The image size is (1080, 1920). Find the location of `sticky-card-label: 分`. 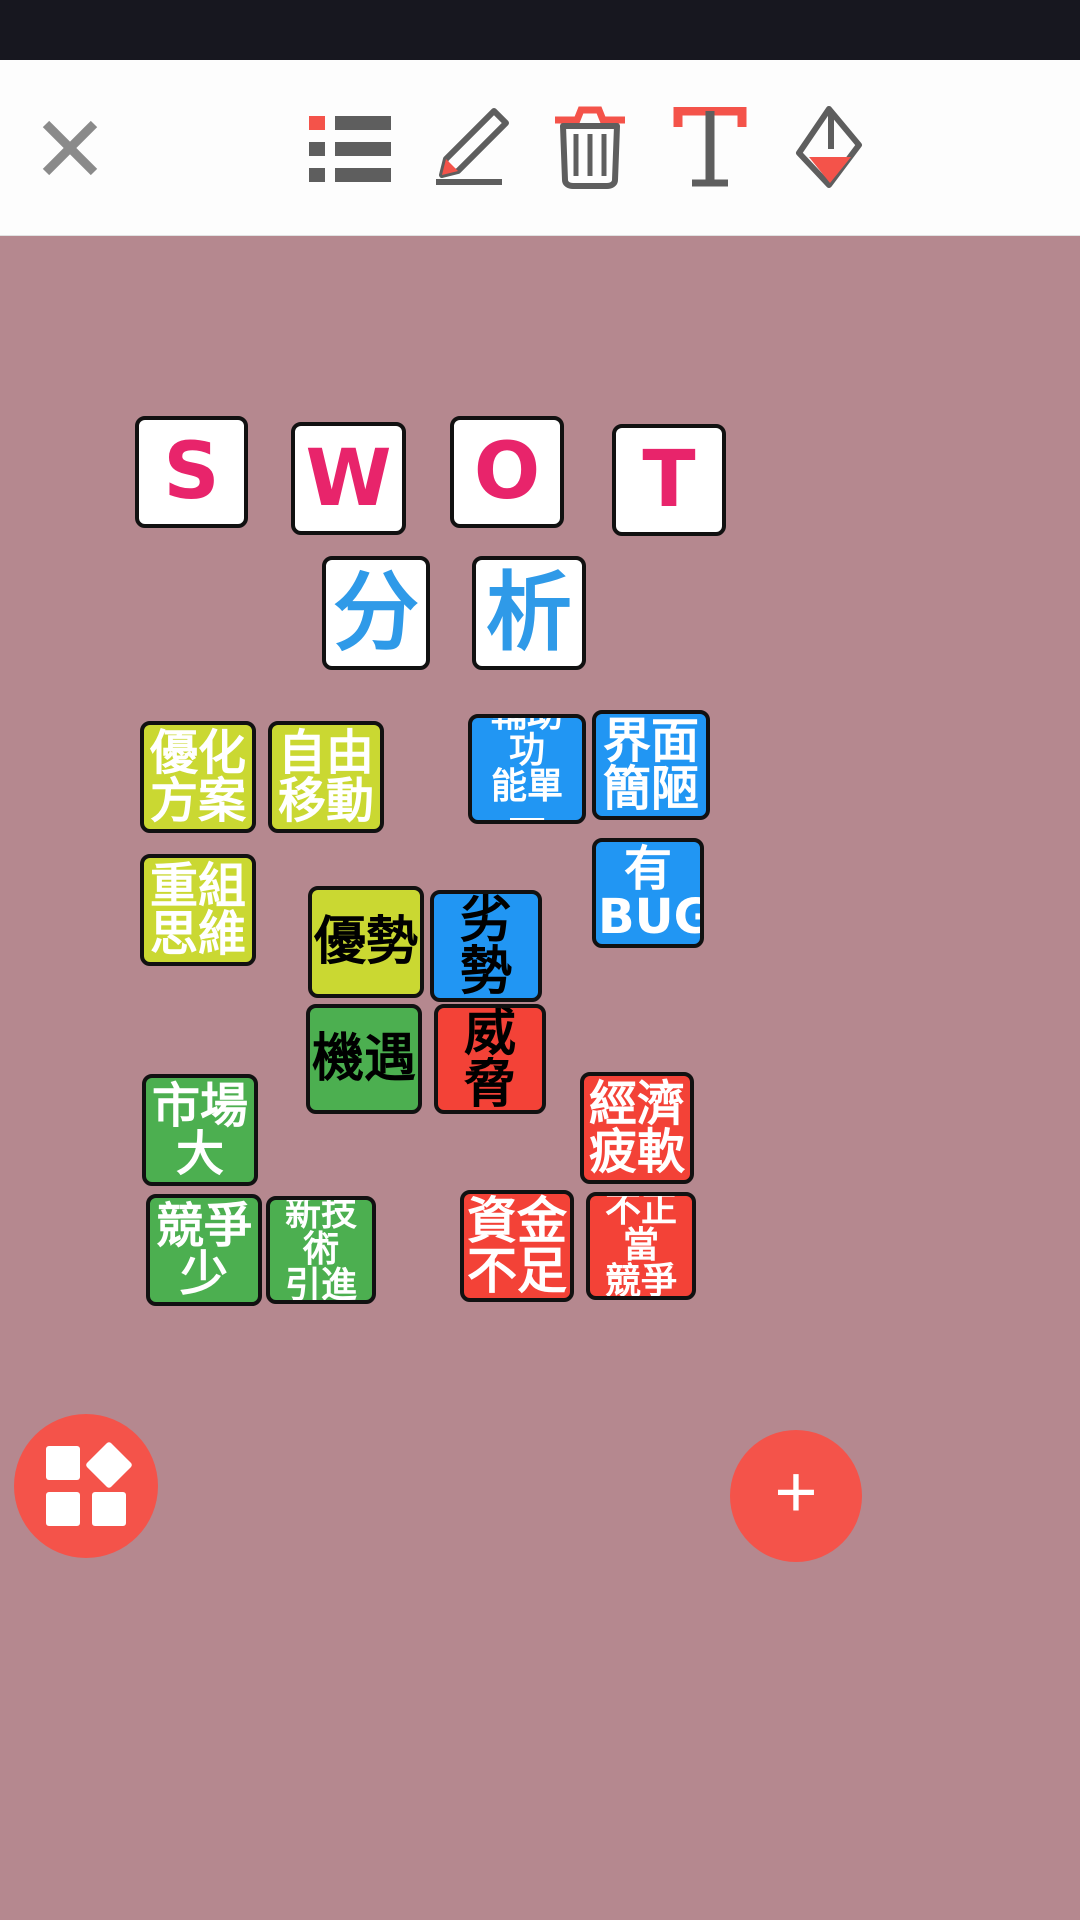

sticky-card-label: 分 is located at coordinates (376, 613).